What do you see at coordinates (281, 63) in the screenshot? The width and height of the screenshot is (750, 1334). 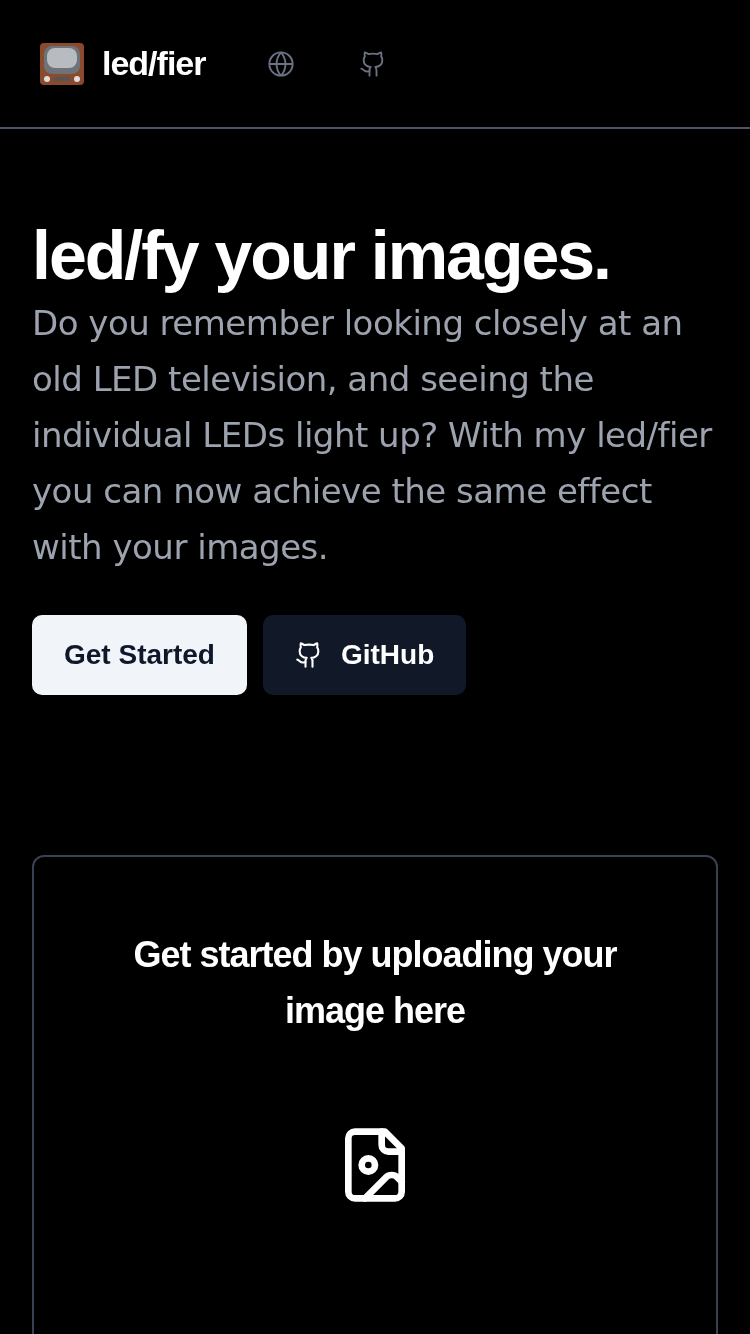 I see `globe-icon` at bounding box center [281, 63].